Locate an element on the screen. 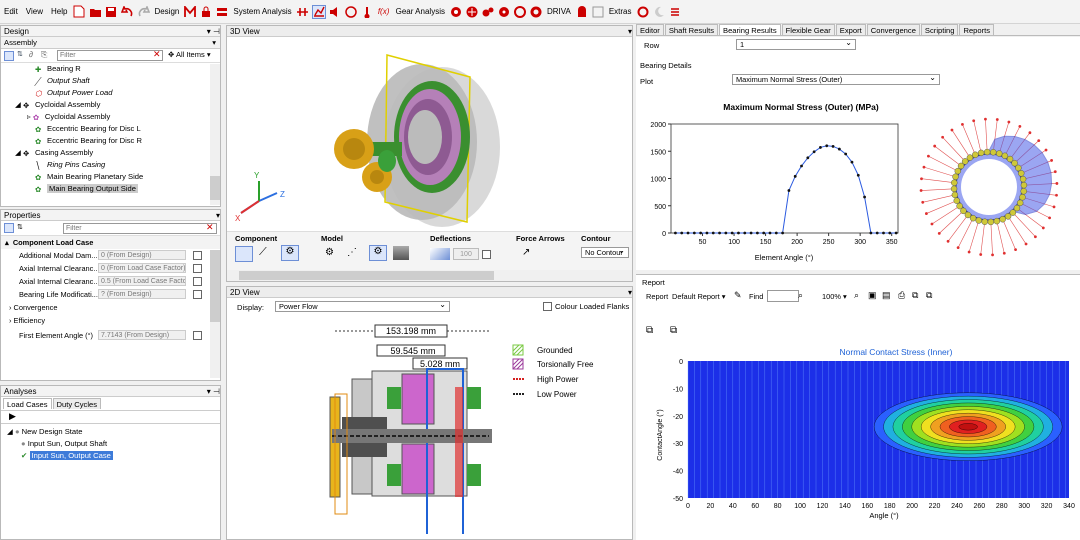 This screenshot has height=540, width=1080. tree-item: ✚ Bearing R is located at coordinates (113, 69).